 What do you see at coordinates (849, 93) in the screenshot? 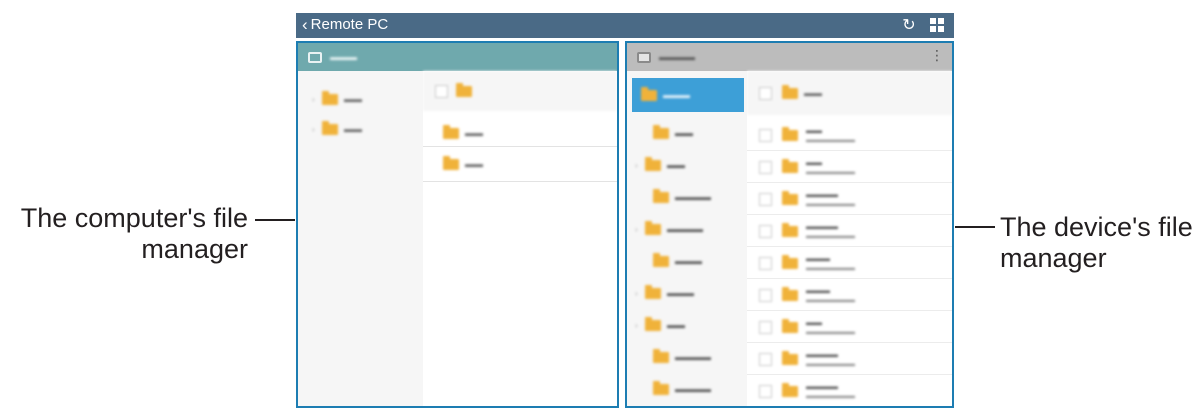
I see `list-header: ▬▬` at bounding box center [849, 93].